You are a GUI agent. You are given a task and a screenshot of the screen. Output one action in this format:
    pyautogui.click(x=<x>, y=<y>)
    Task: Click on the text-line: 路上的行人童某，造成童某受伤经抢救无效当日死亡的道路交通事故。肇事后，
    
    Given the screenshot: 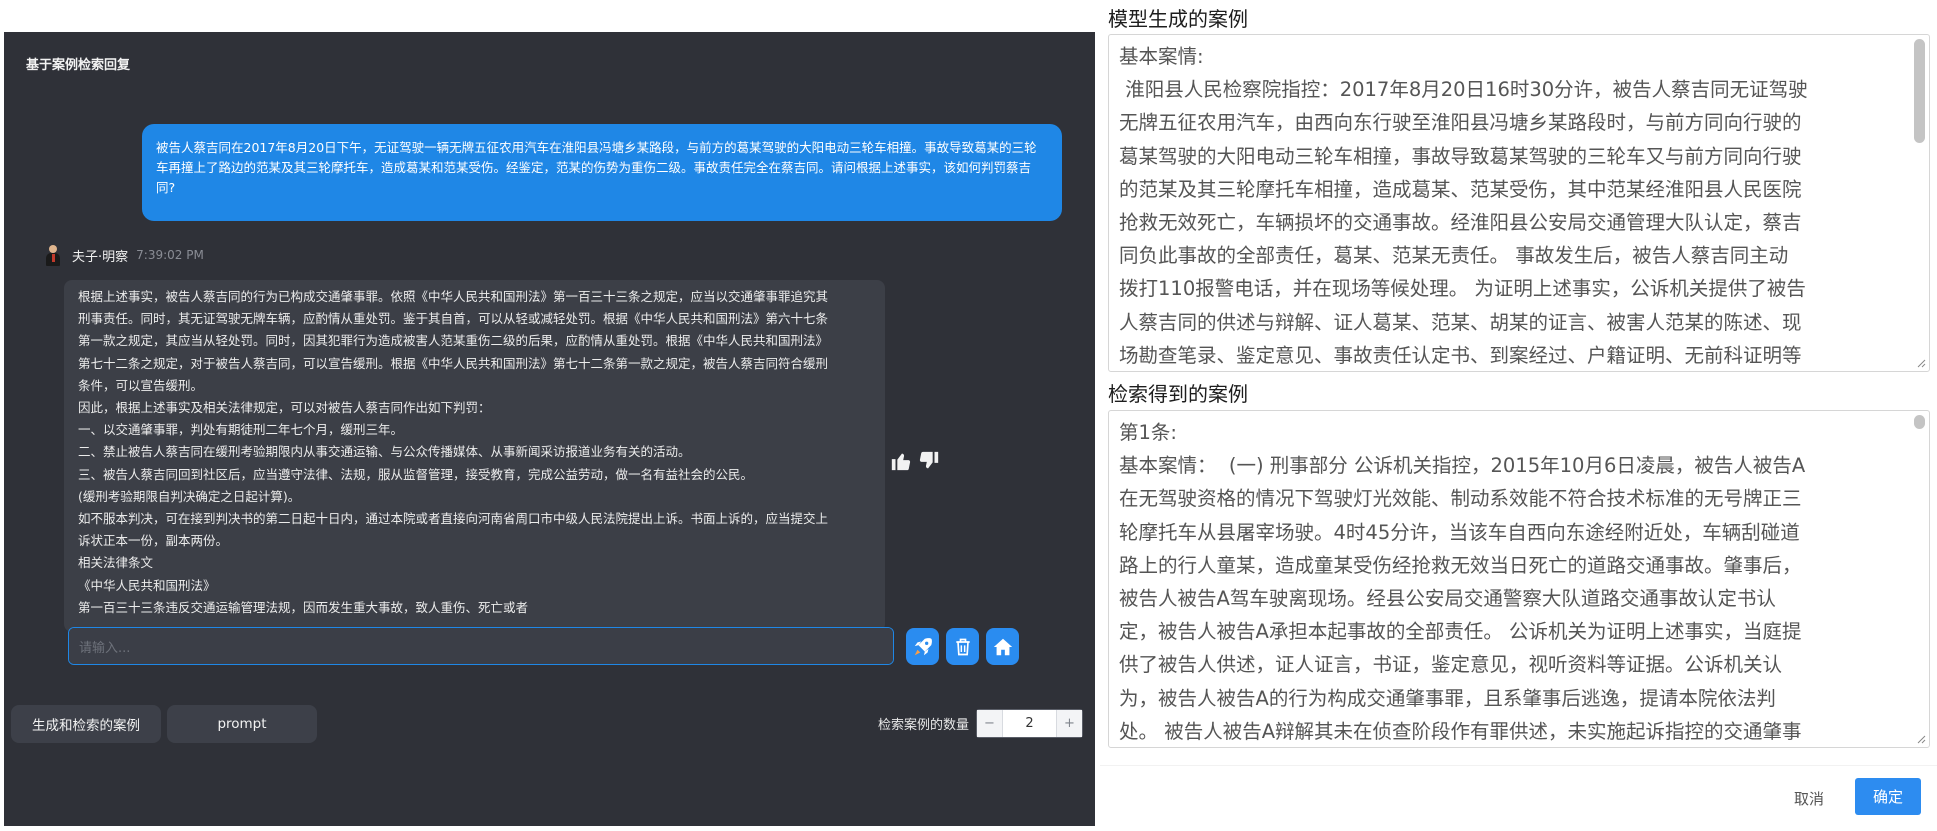 What is the action you would take?
    pyautogui.click(x=1460, y=565)
    